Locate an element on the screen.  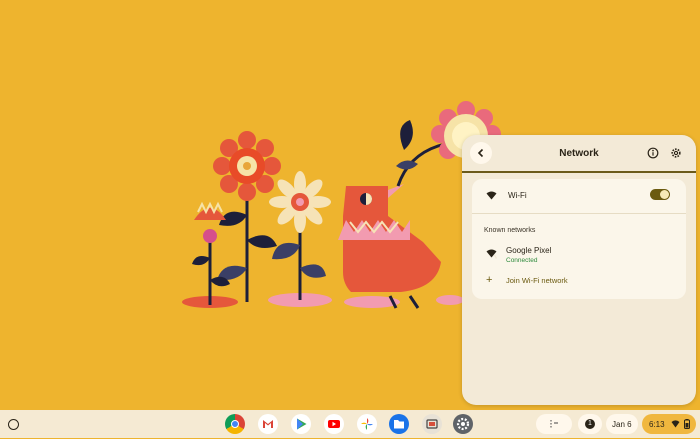
play-store-app-icon is located at coordinates (301, 424).